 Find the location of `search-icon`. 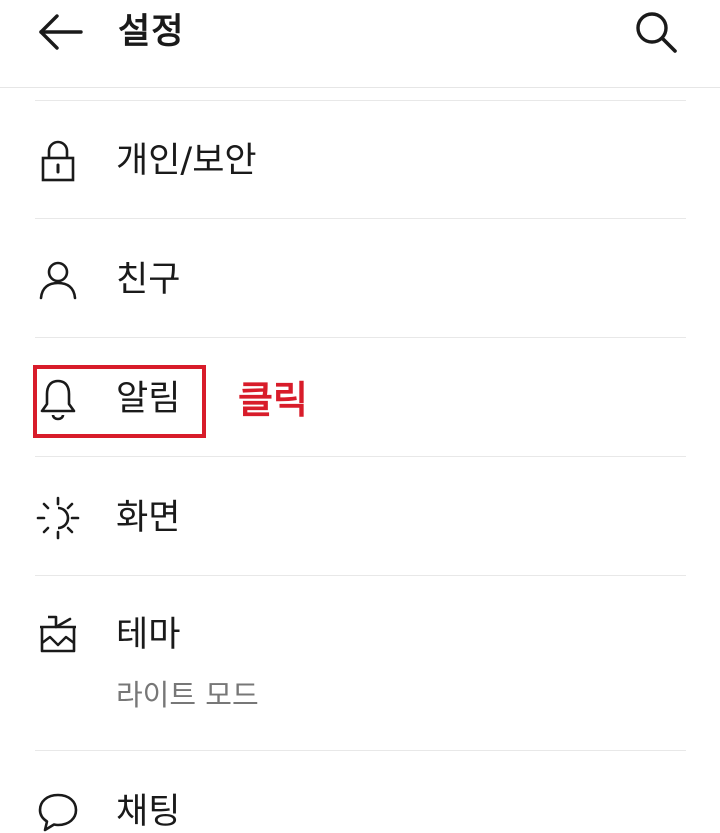

search-icon is located at coordinates (656, 32).